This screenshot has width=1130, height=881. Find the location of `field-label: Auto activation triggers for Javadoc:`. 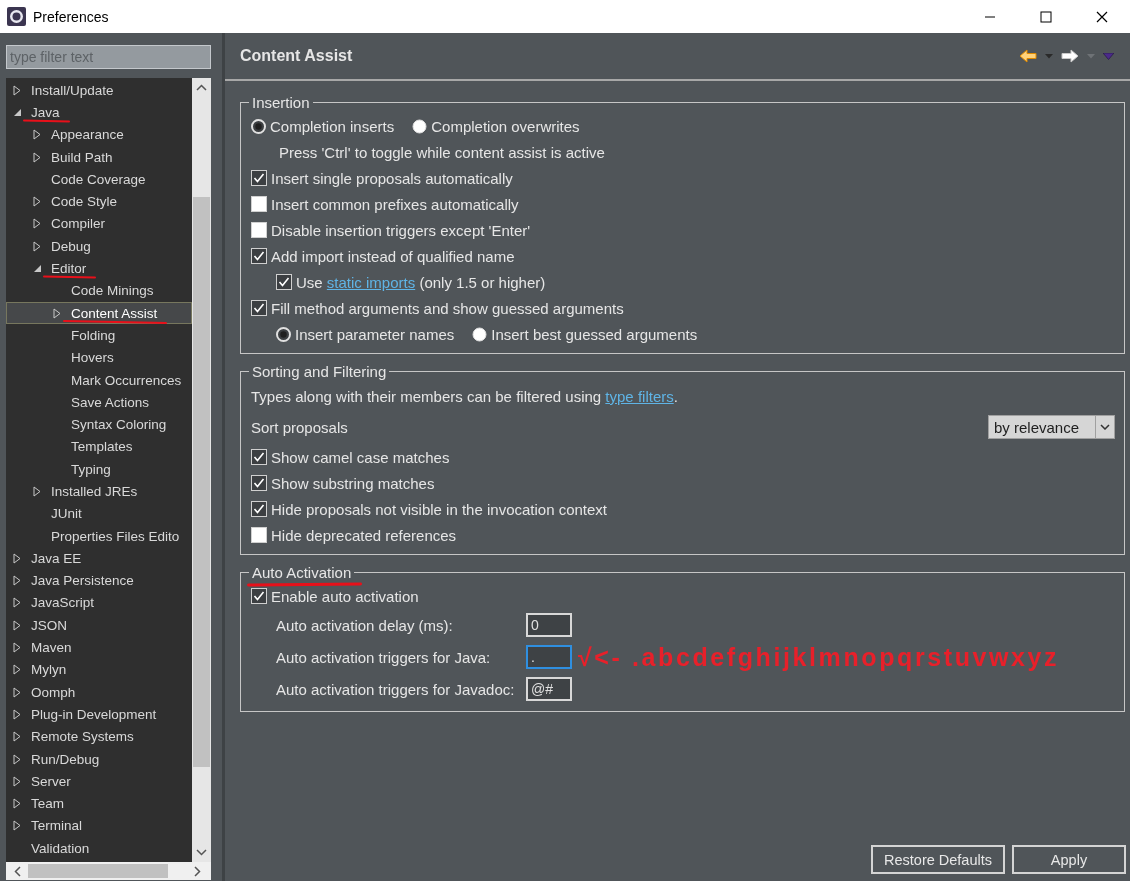

field-label: Auto activation triggers for Javadoc: is located at coordinates (396, 689).